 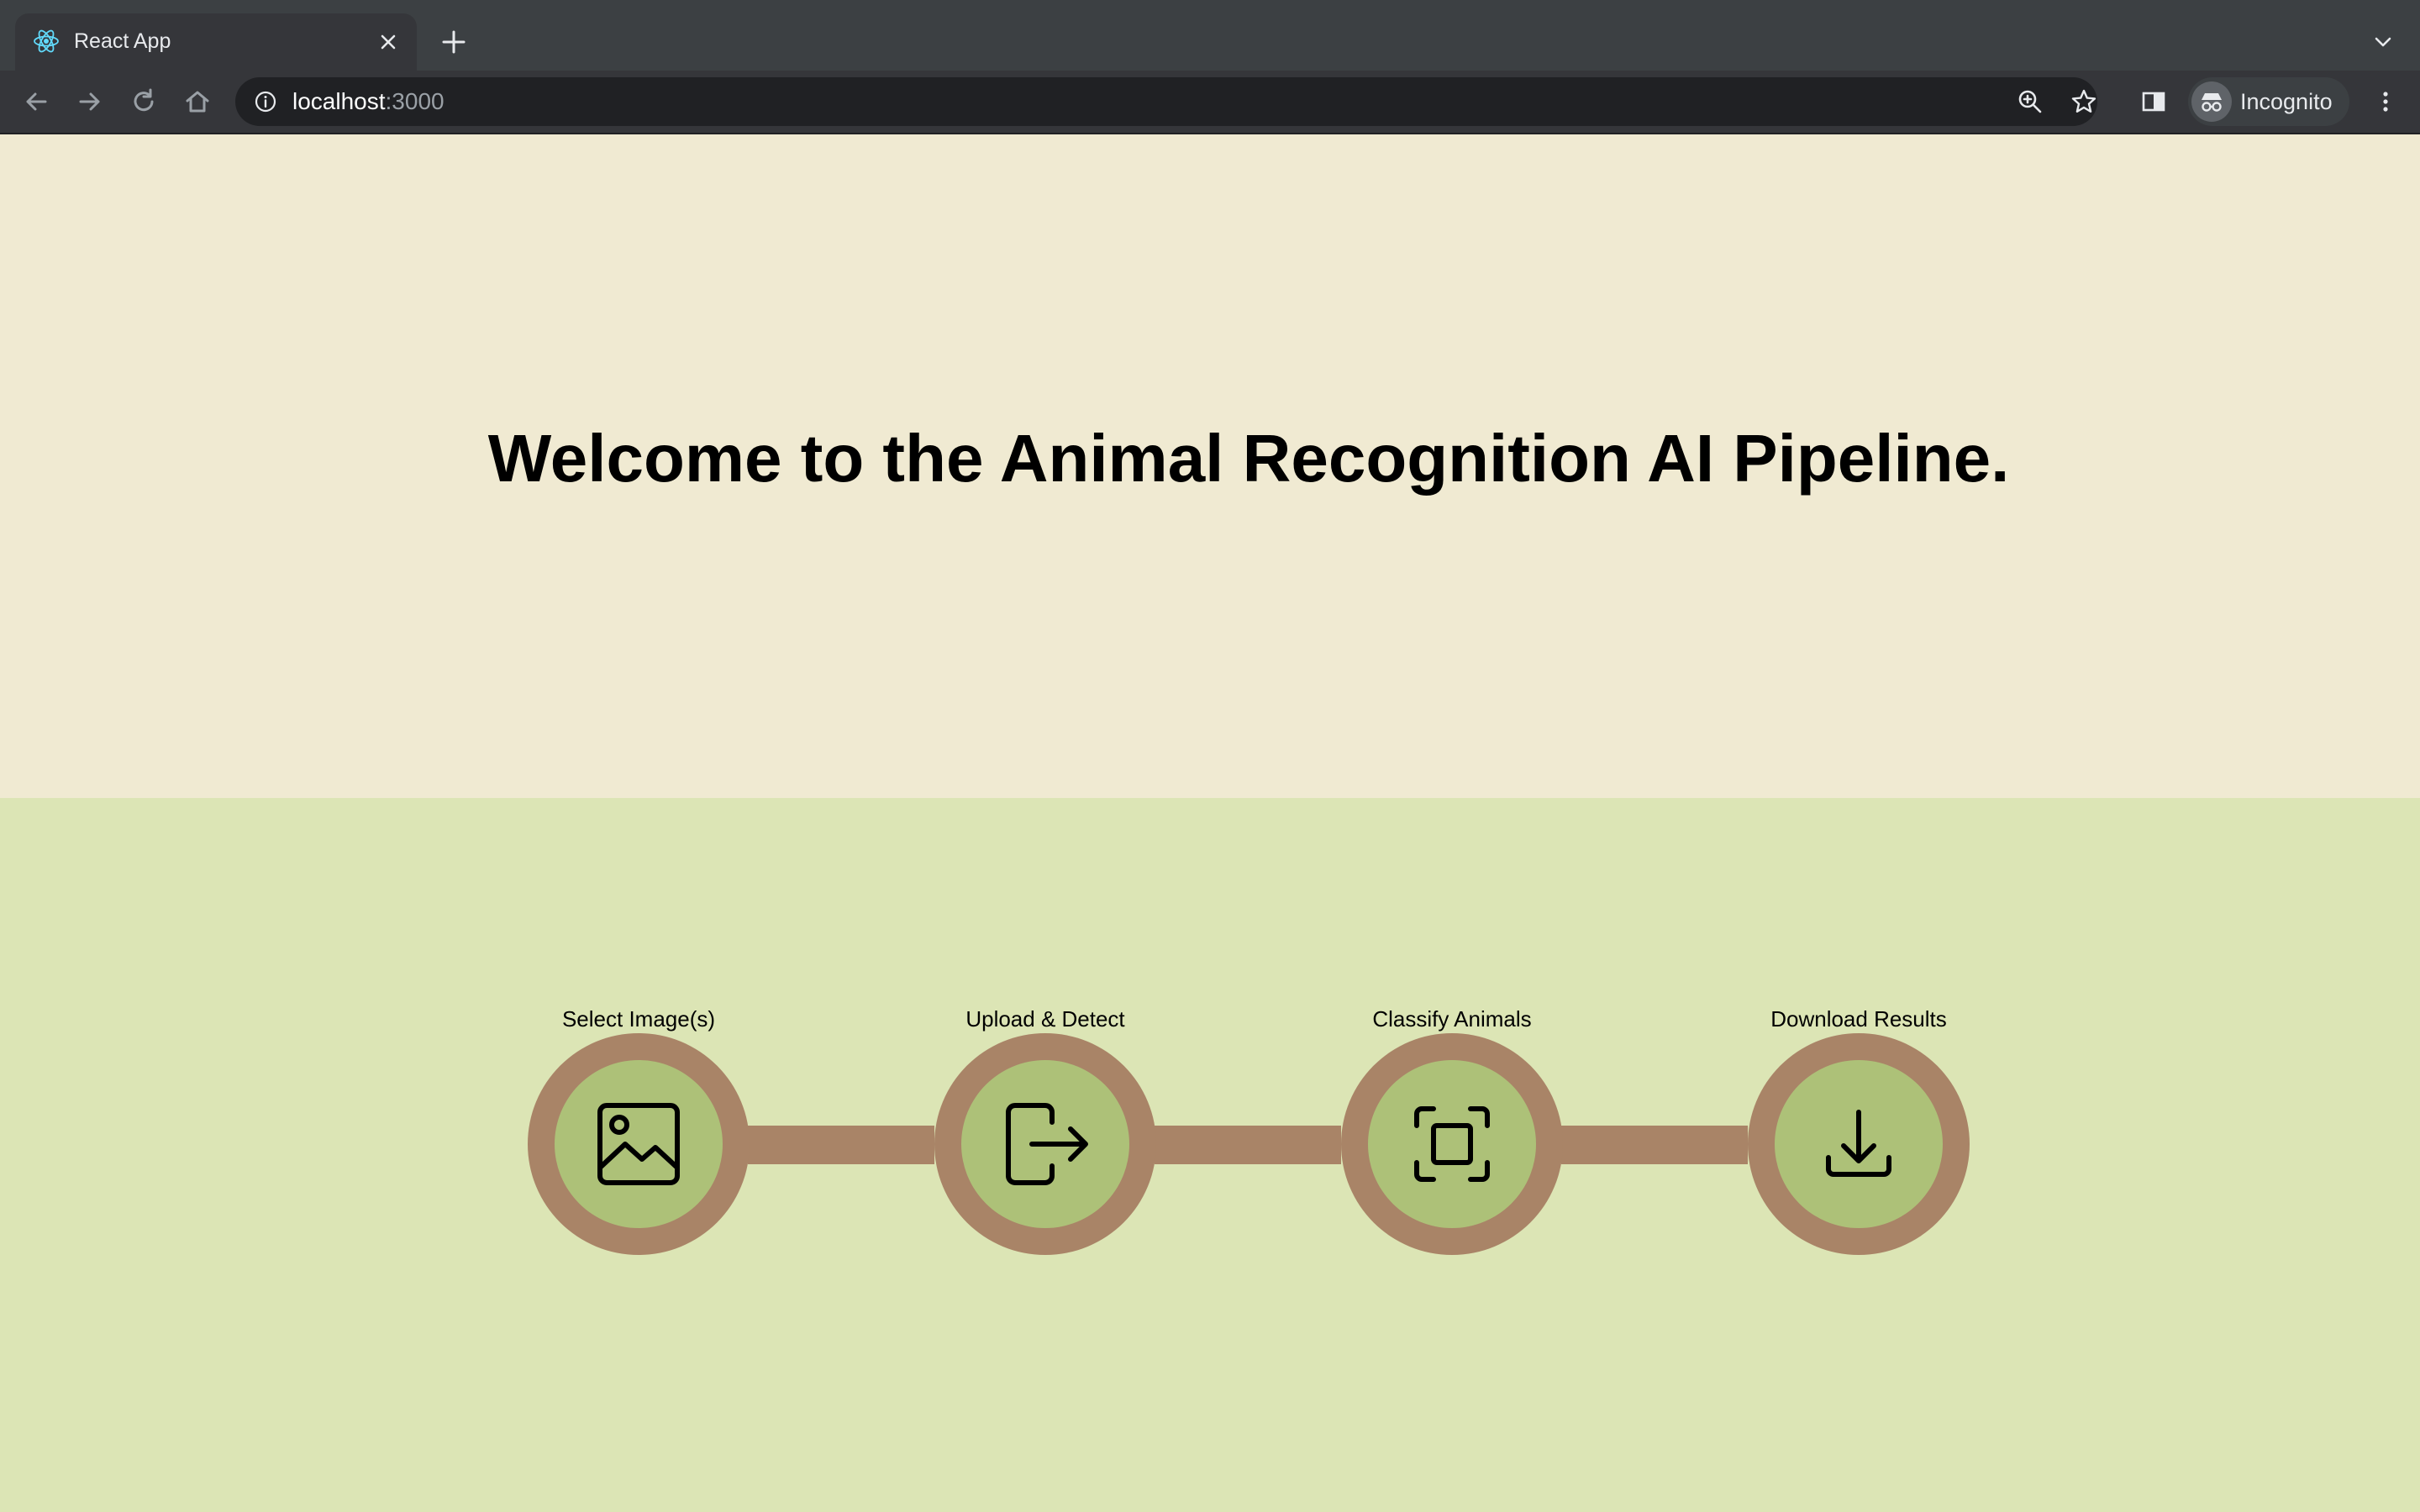 What do you see at coordinates (90, 102) in the screenshot?
I see `forward-arrow-icon` at bounding box center [90, 102].